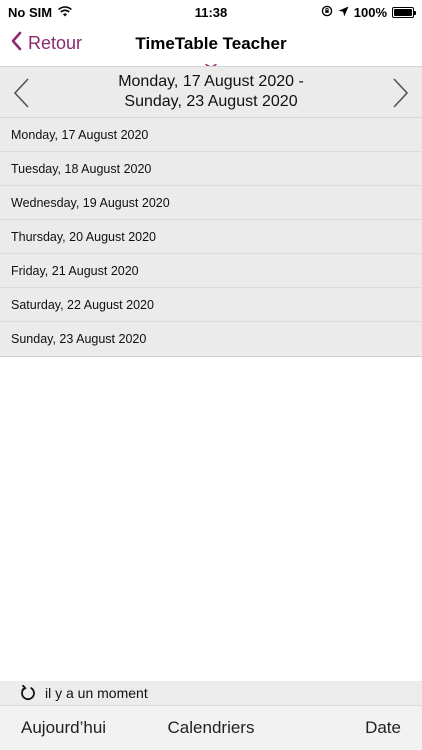 The width and height of the screenshot is (422, 750). What do you see at coordinates (211, 169) in the screenshot?
I see `day-row-tuesday: Tuesday, 18 August 2020` at bounding box center [211, 169].